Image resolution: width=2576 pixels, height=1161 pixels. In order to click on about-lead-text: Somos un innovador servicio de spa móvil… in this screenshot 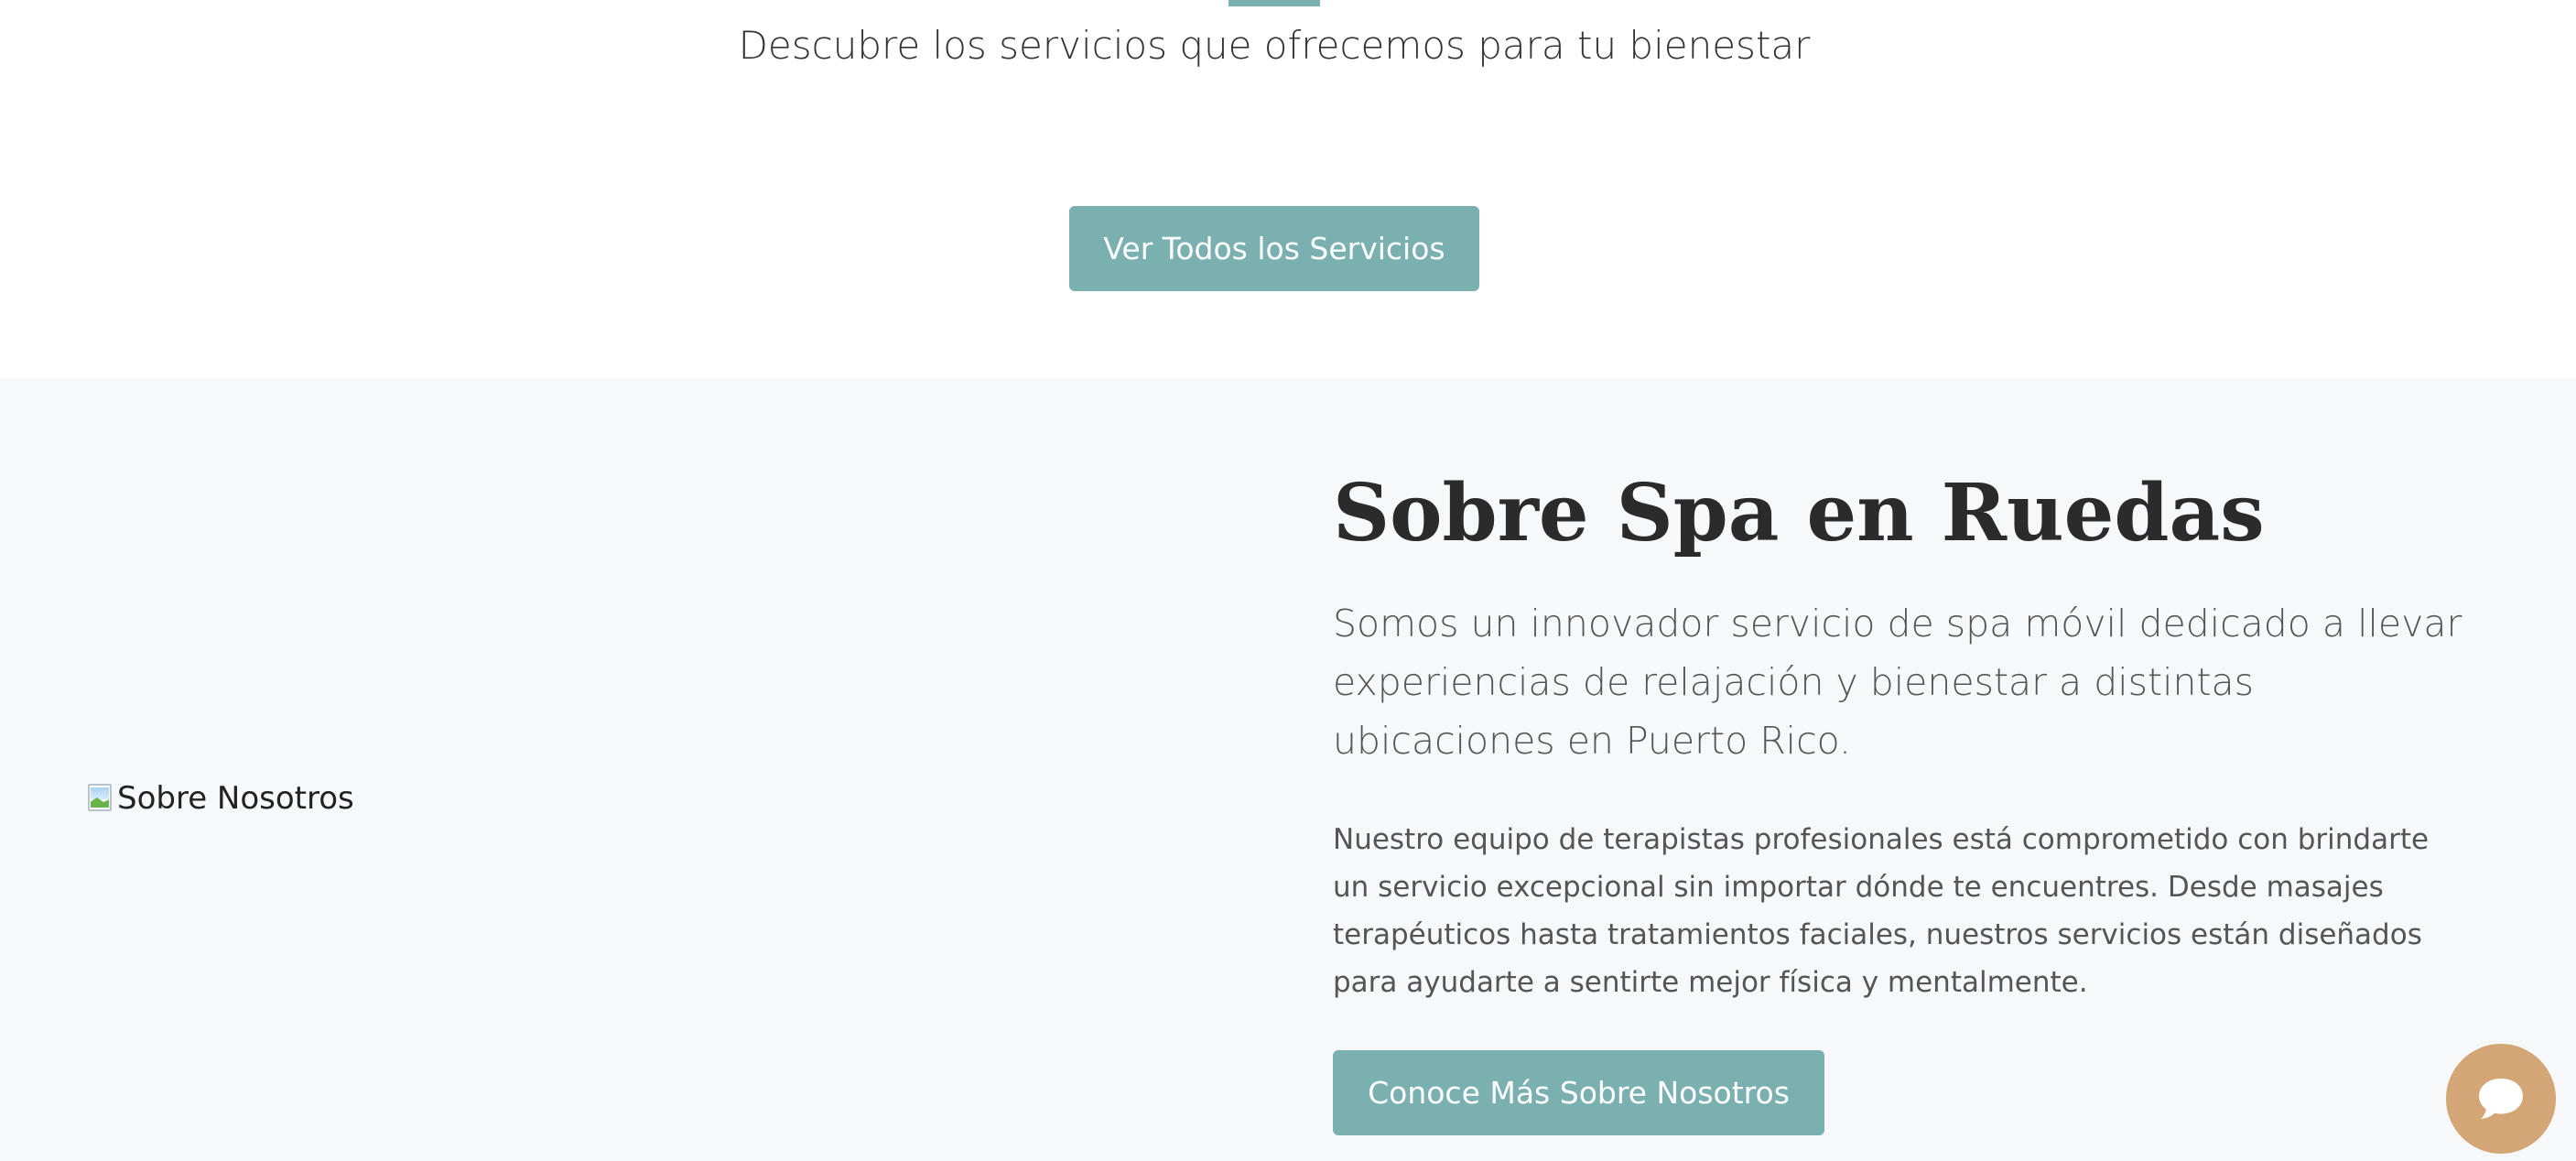, I will do `click(1897, 682)`.